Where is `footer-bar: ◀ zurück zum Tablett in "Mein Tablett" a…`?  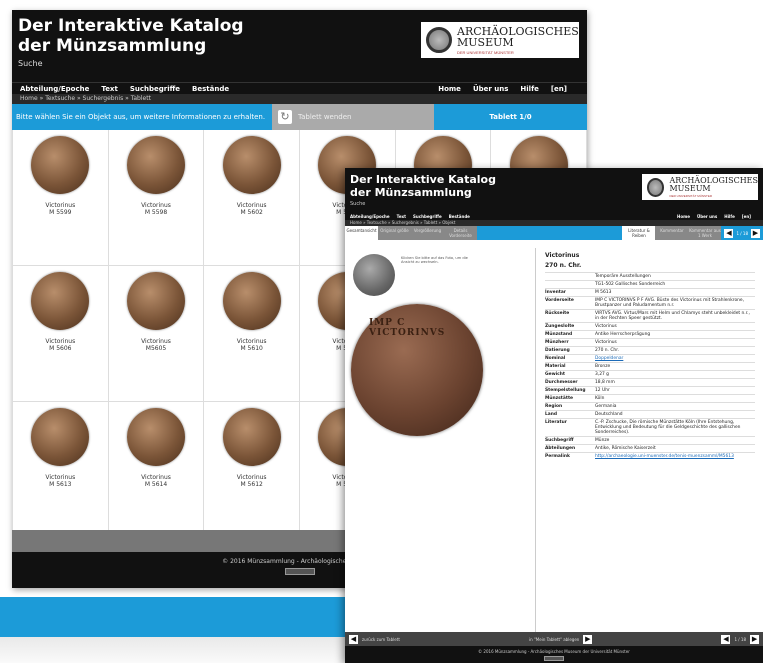 footer-bar: ◀ zurück zum Tablett in "Mein Tablett" a… is located at coordinates (554, 639).